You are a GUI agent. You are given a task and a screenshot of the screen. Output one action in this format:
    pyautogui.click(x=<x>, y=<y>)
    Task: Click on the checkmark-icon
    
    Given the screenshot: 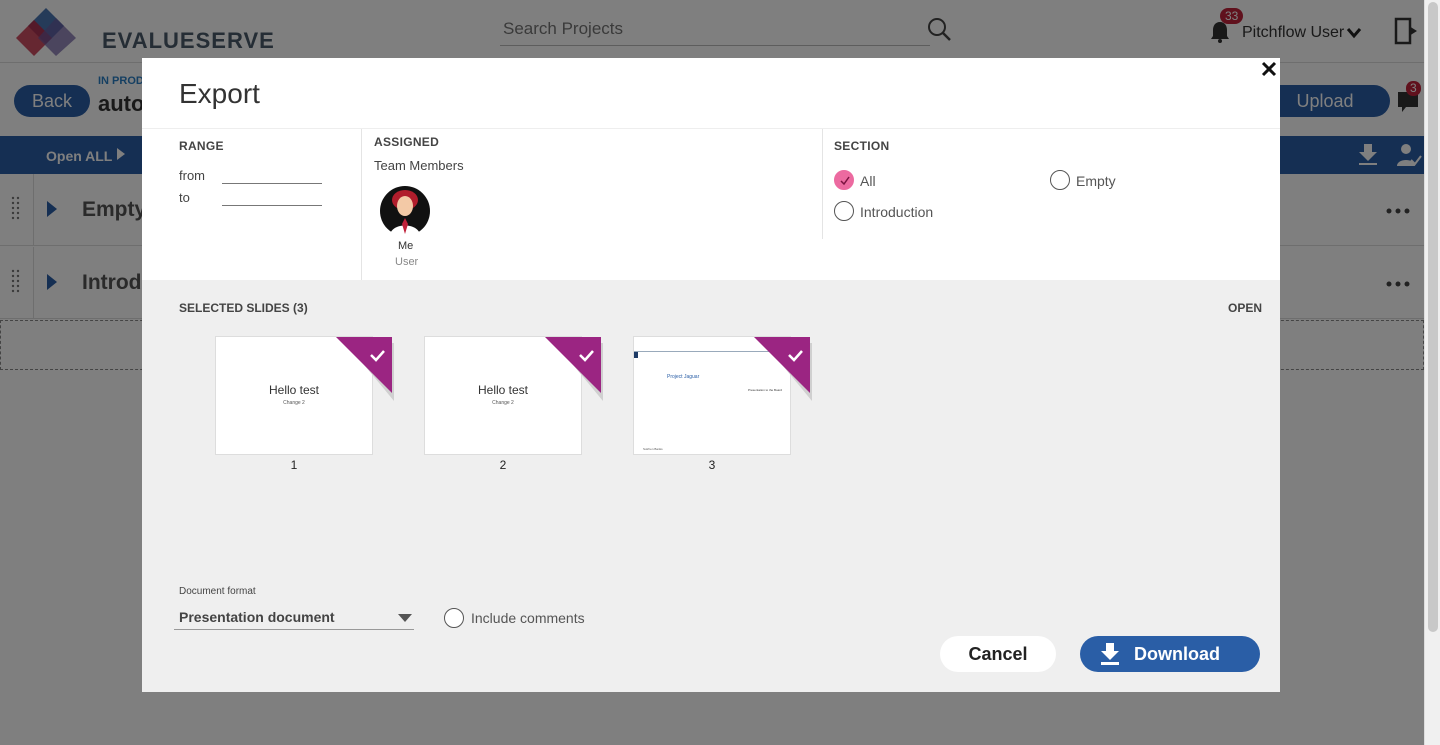 What is the action you would take?
    pyautogui.click(x=845, y=181)
    